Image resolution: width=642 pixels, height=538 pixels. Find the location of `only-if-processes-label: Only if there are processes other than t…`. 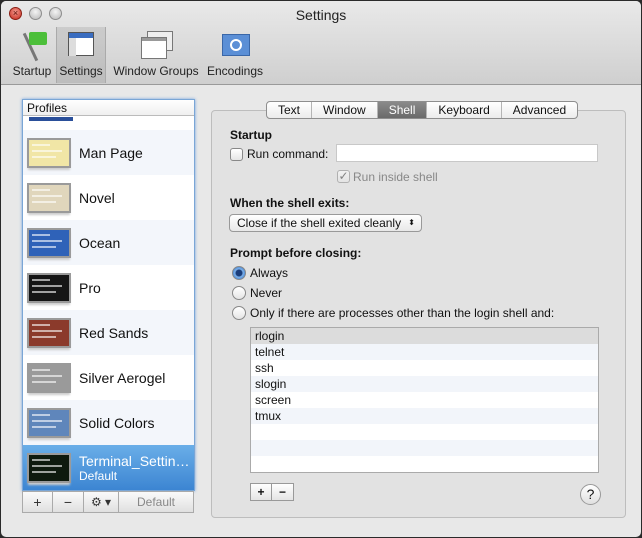

only-if-processes-label: Only if there are processes other than t… is located at coordinates (402, 313).